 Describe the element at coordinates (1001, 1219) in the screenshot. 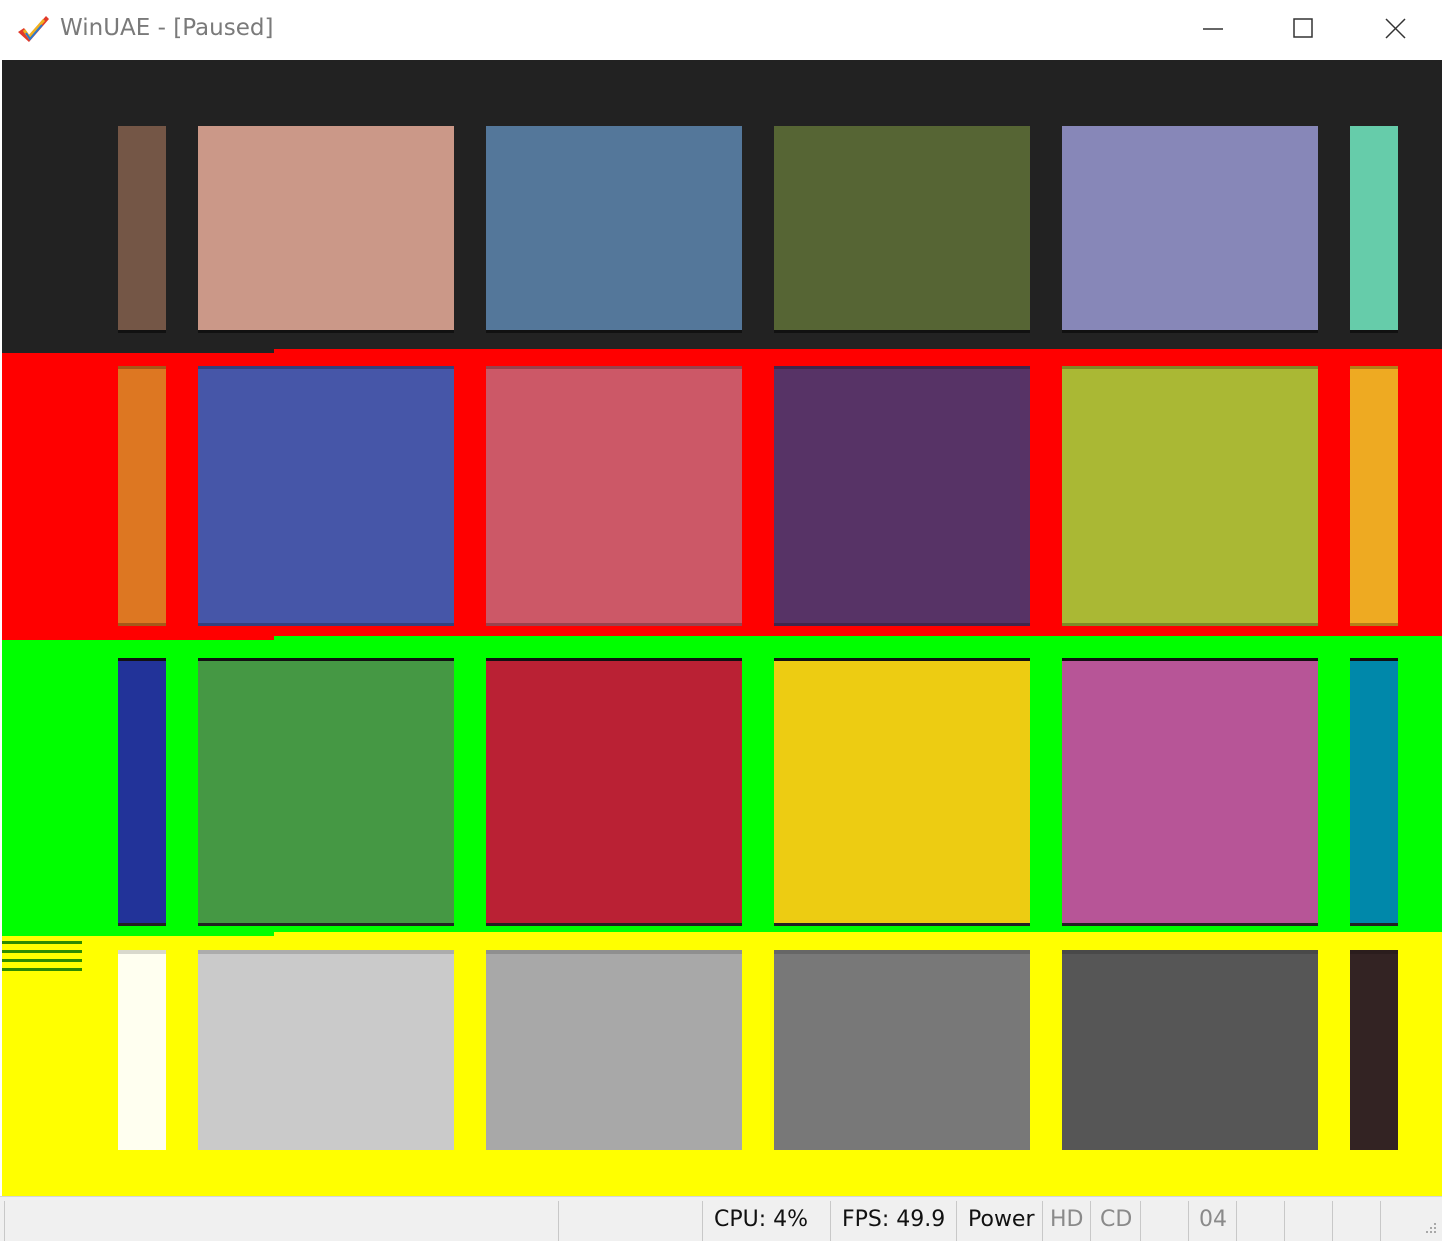

I see `power-led: Power` at that location.